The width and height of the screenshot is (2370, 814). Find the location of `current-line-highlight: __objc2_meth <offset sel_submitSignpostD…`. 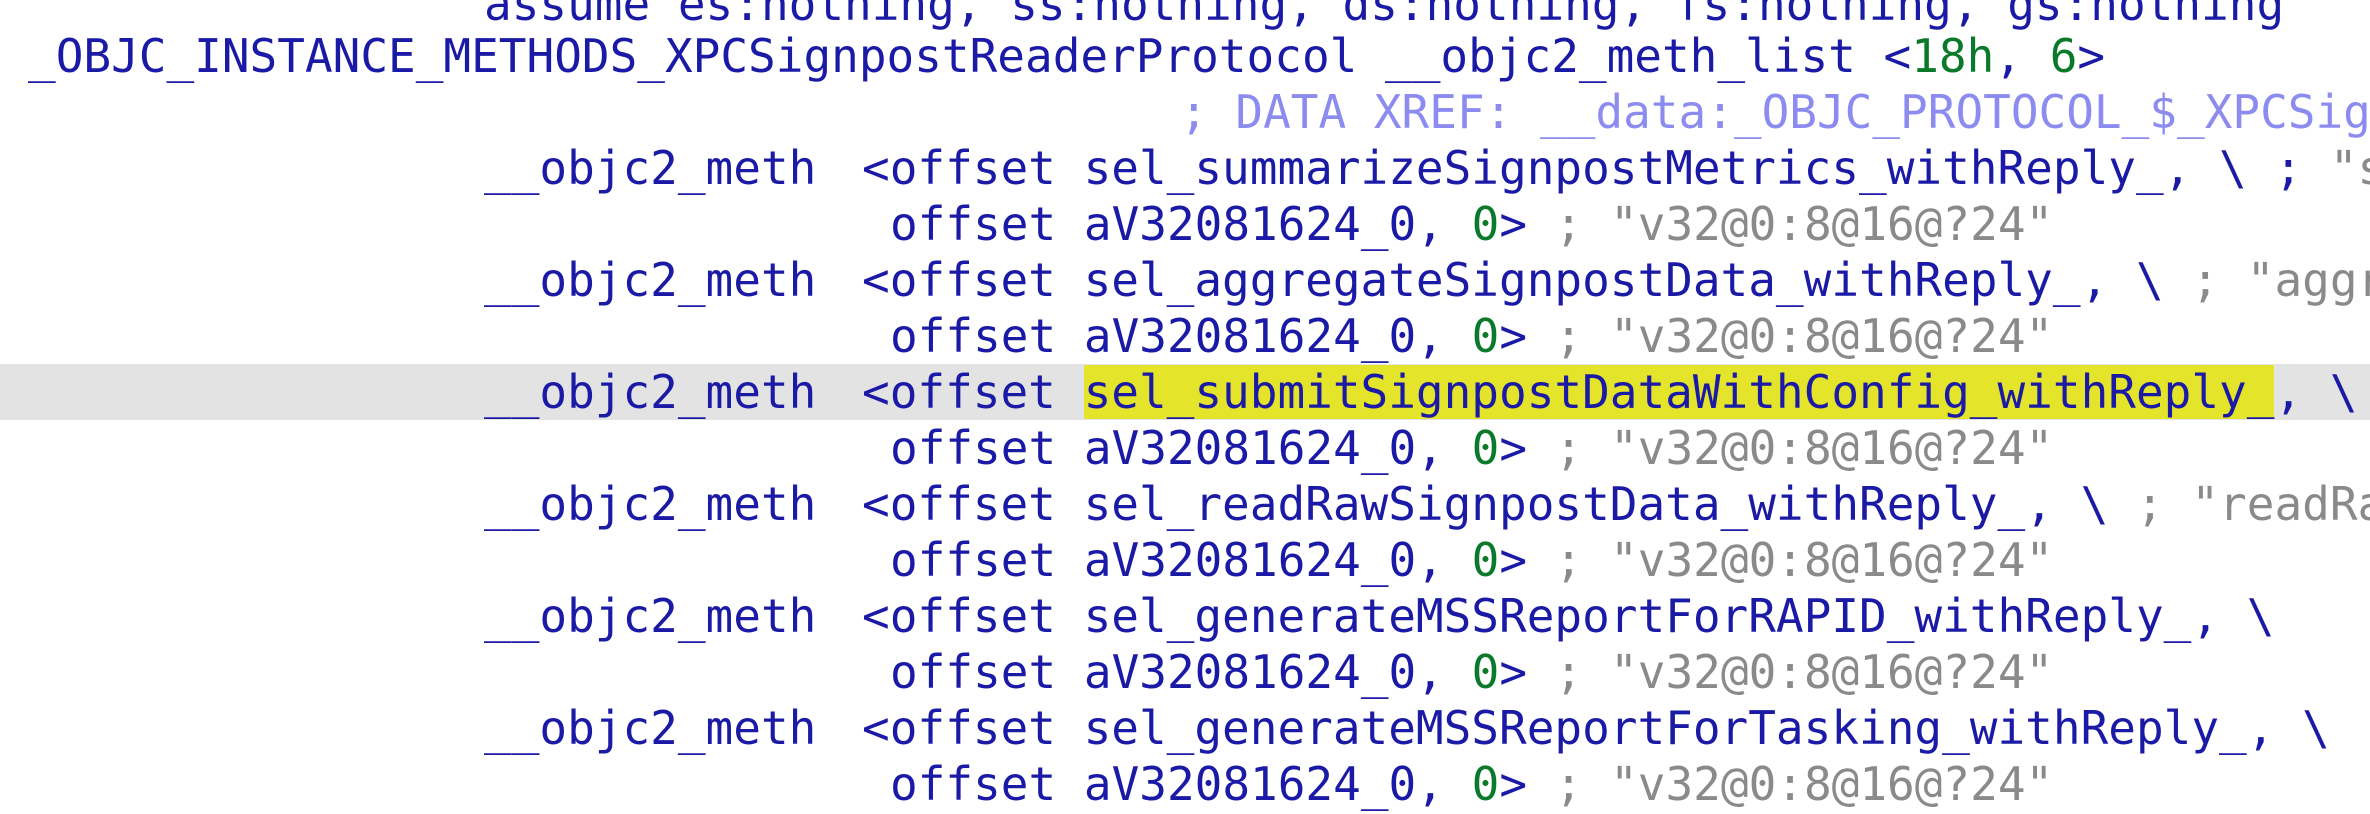

current-line-highlight: __objc2_meth <offset sel_submitSignpostD… is located at coordinates (1185, 392).